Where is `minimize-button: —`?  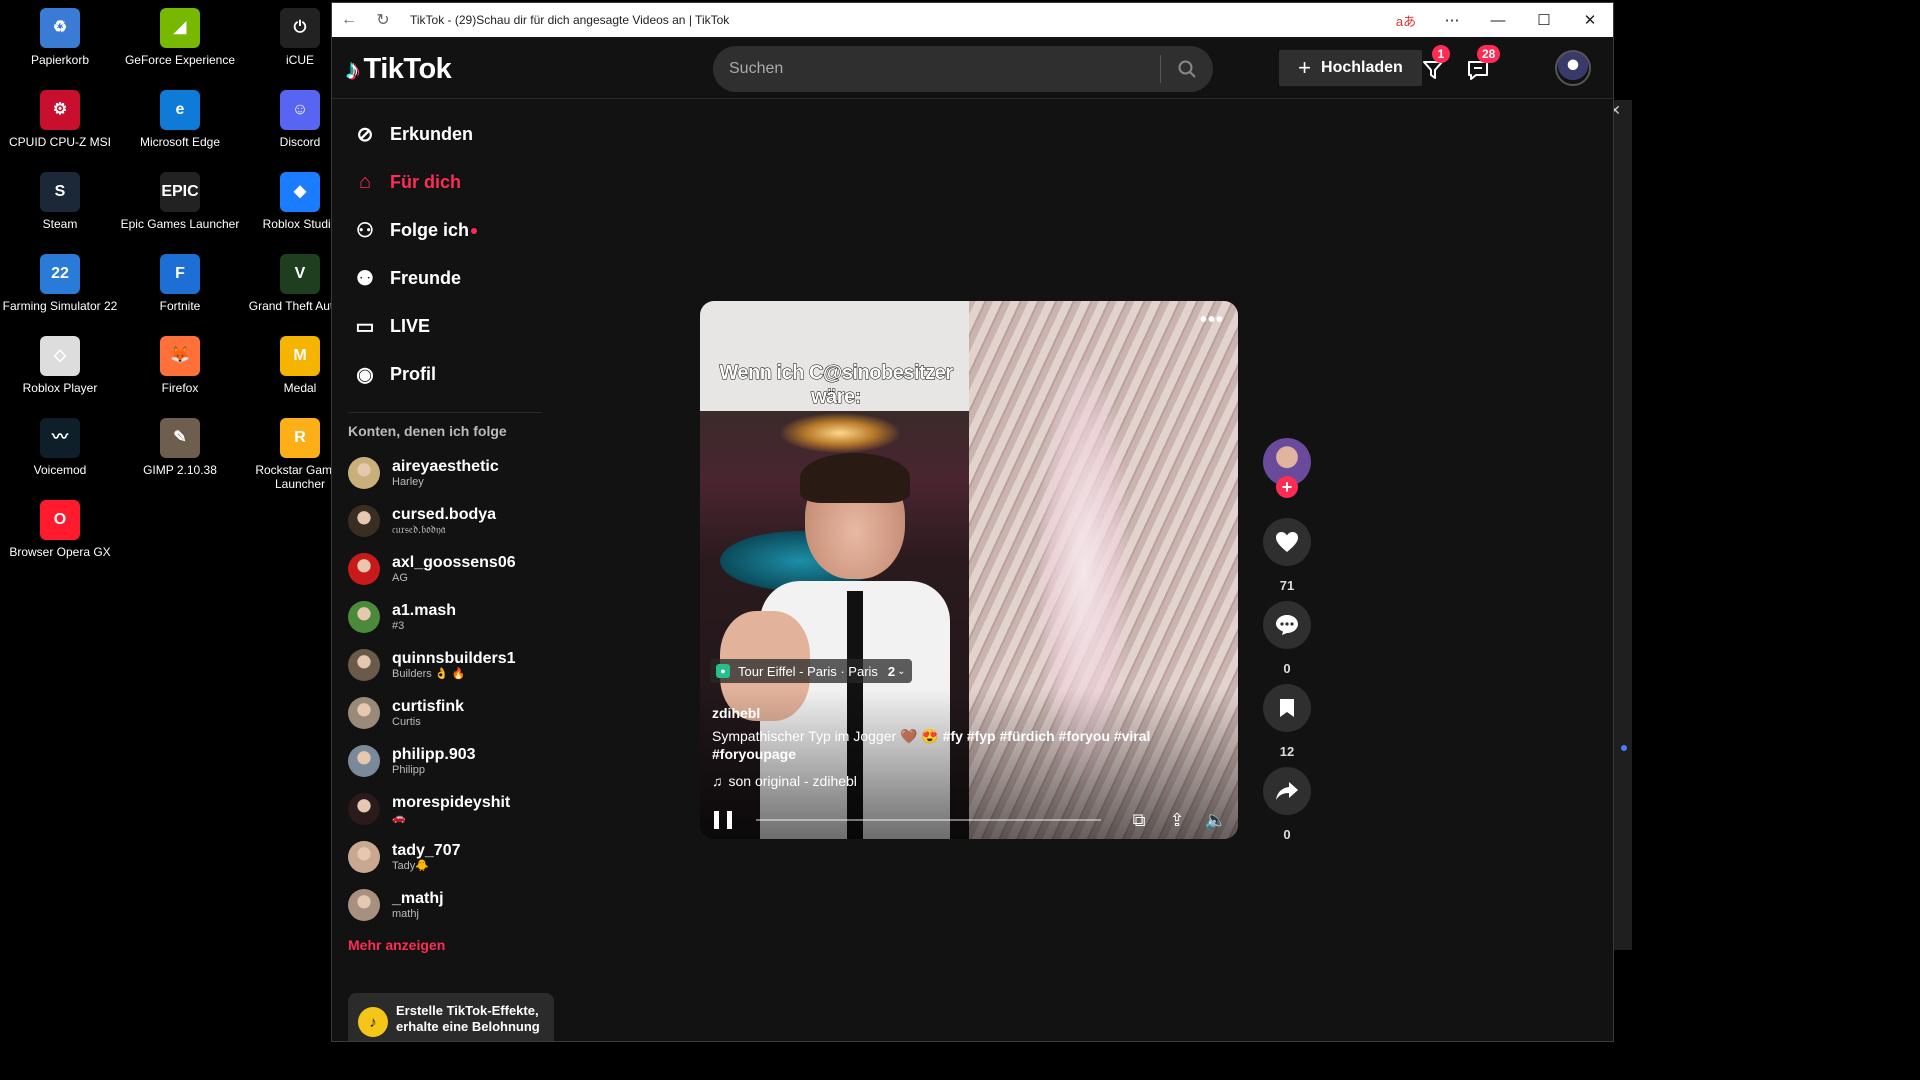 minimize-button: — is located at coordinates (1498, 20).